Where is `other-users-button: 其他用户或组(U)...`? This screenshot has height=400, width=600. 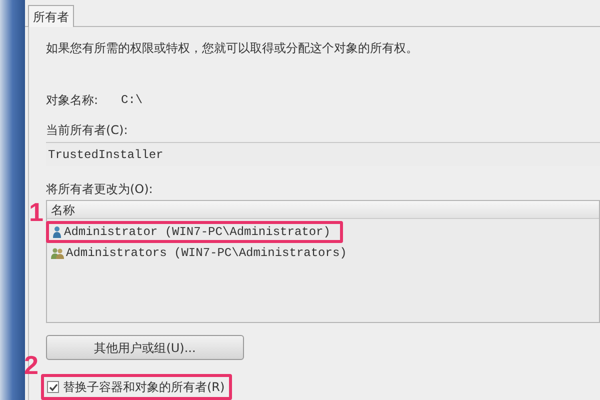
other-users-button: 其他用户或组(U)... is located at coordinates (145, 347).